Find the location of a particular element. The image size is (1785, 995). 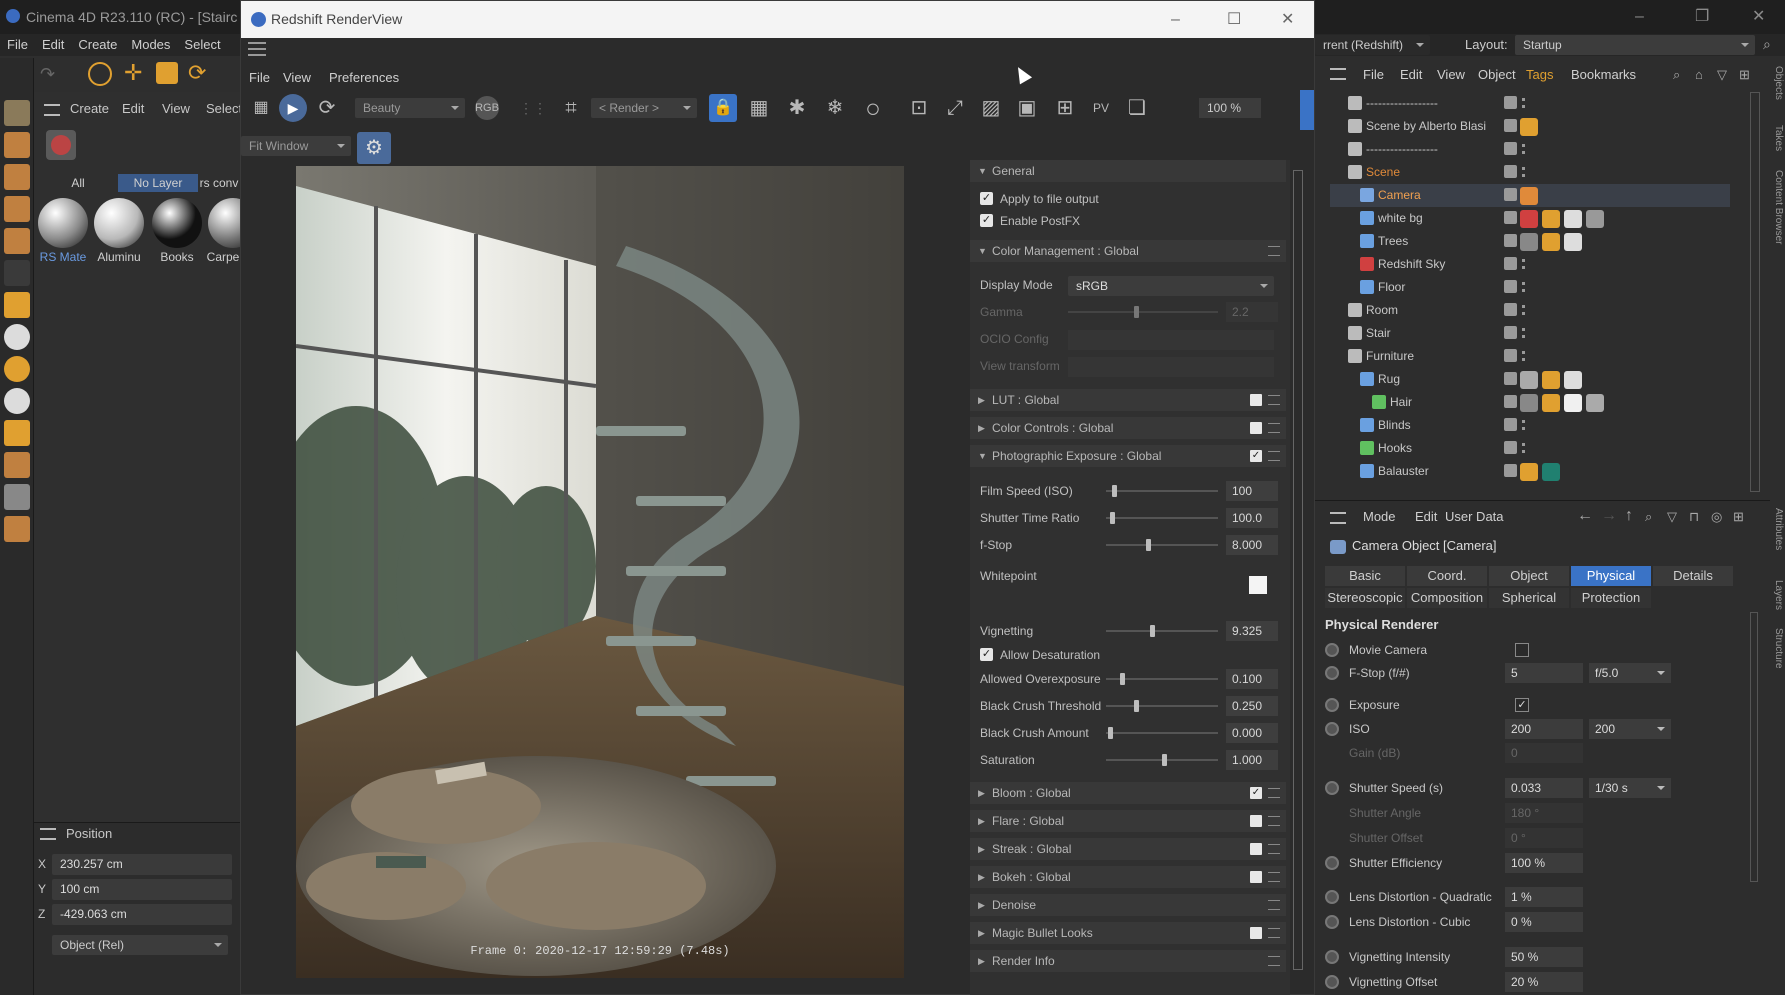

sculpt-icon is located at coordinates (17, 337).